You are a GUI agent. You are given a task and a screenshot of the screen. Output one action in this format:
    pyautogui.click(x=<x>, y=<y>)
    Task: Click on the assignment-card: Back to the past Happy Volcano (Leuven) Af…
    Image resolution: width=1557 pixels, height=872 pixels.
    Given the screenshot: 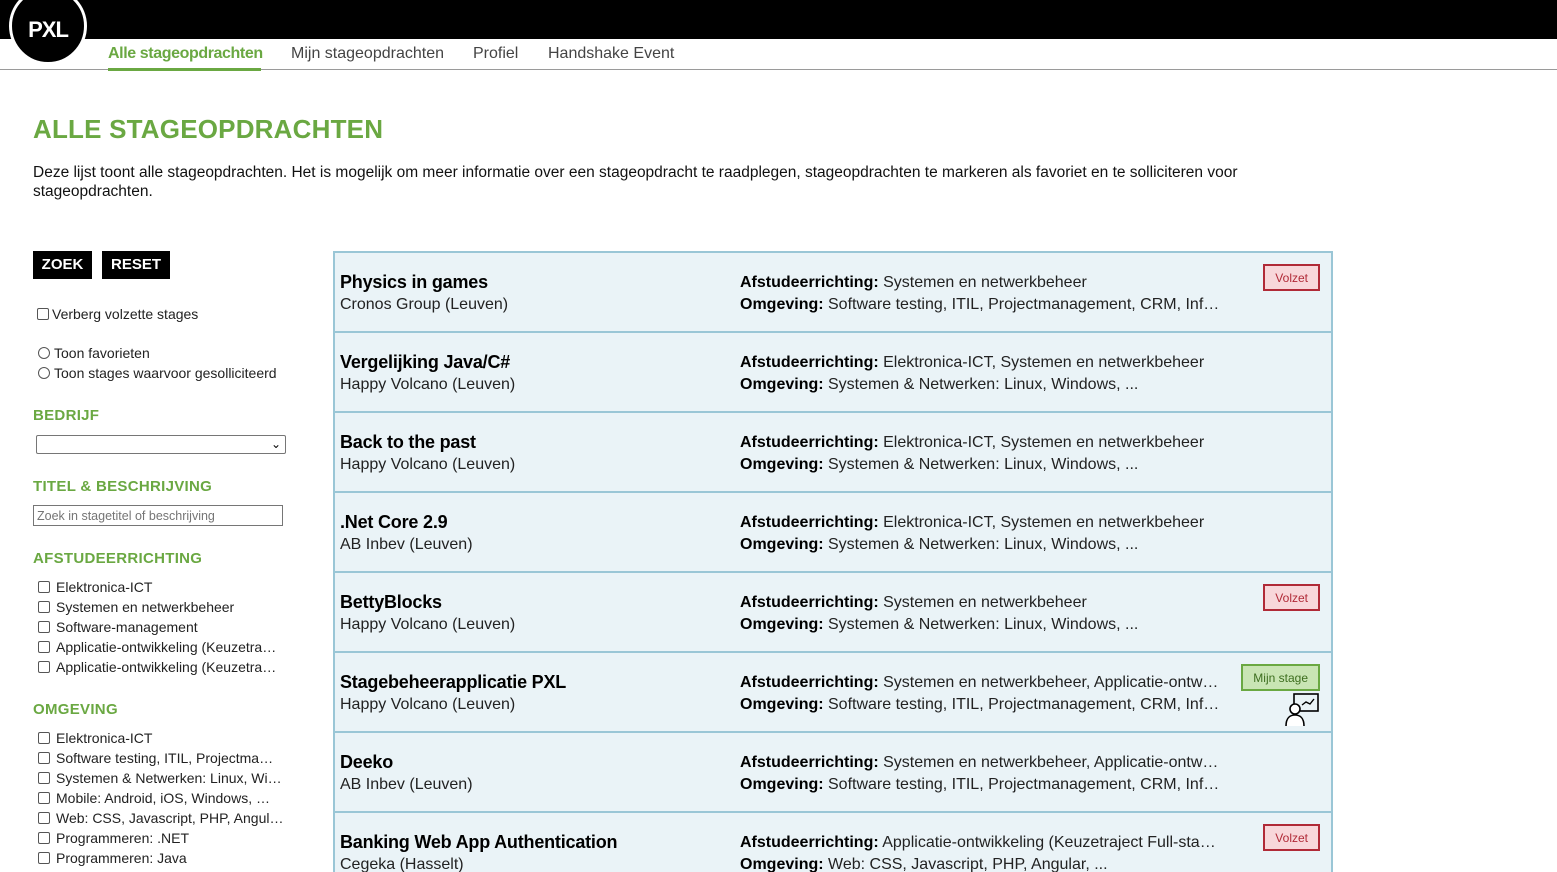 What is the action you would take?
    pyautogui.click(x=833, y=453)
    